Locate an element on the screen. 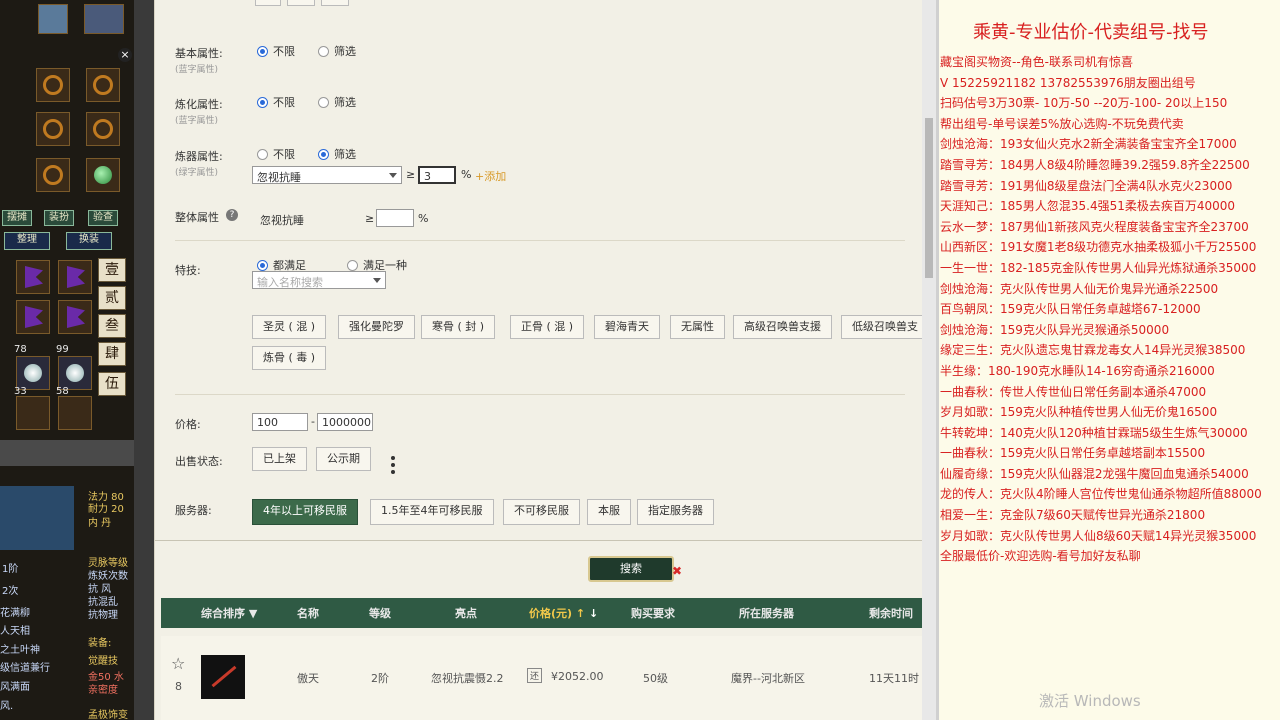 This screenshot has width=1280, height=720. bone-attr-sub: (绿字属性) is located at coordinates (197, 173).